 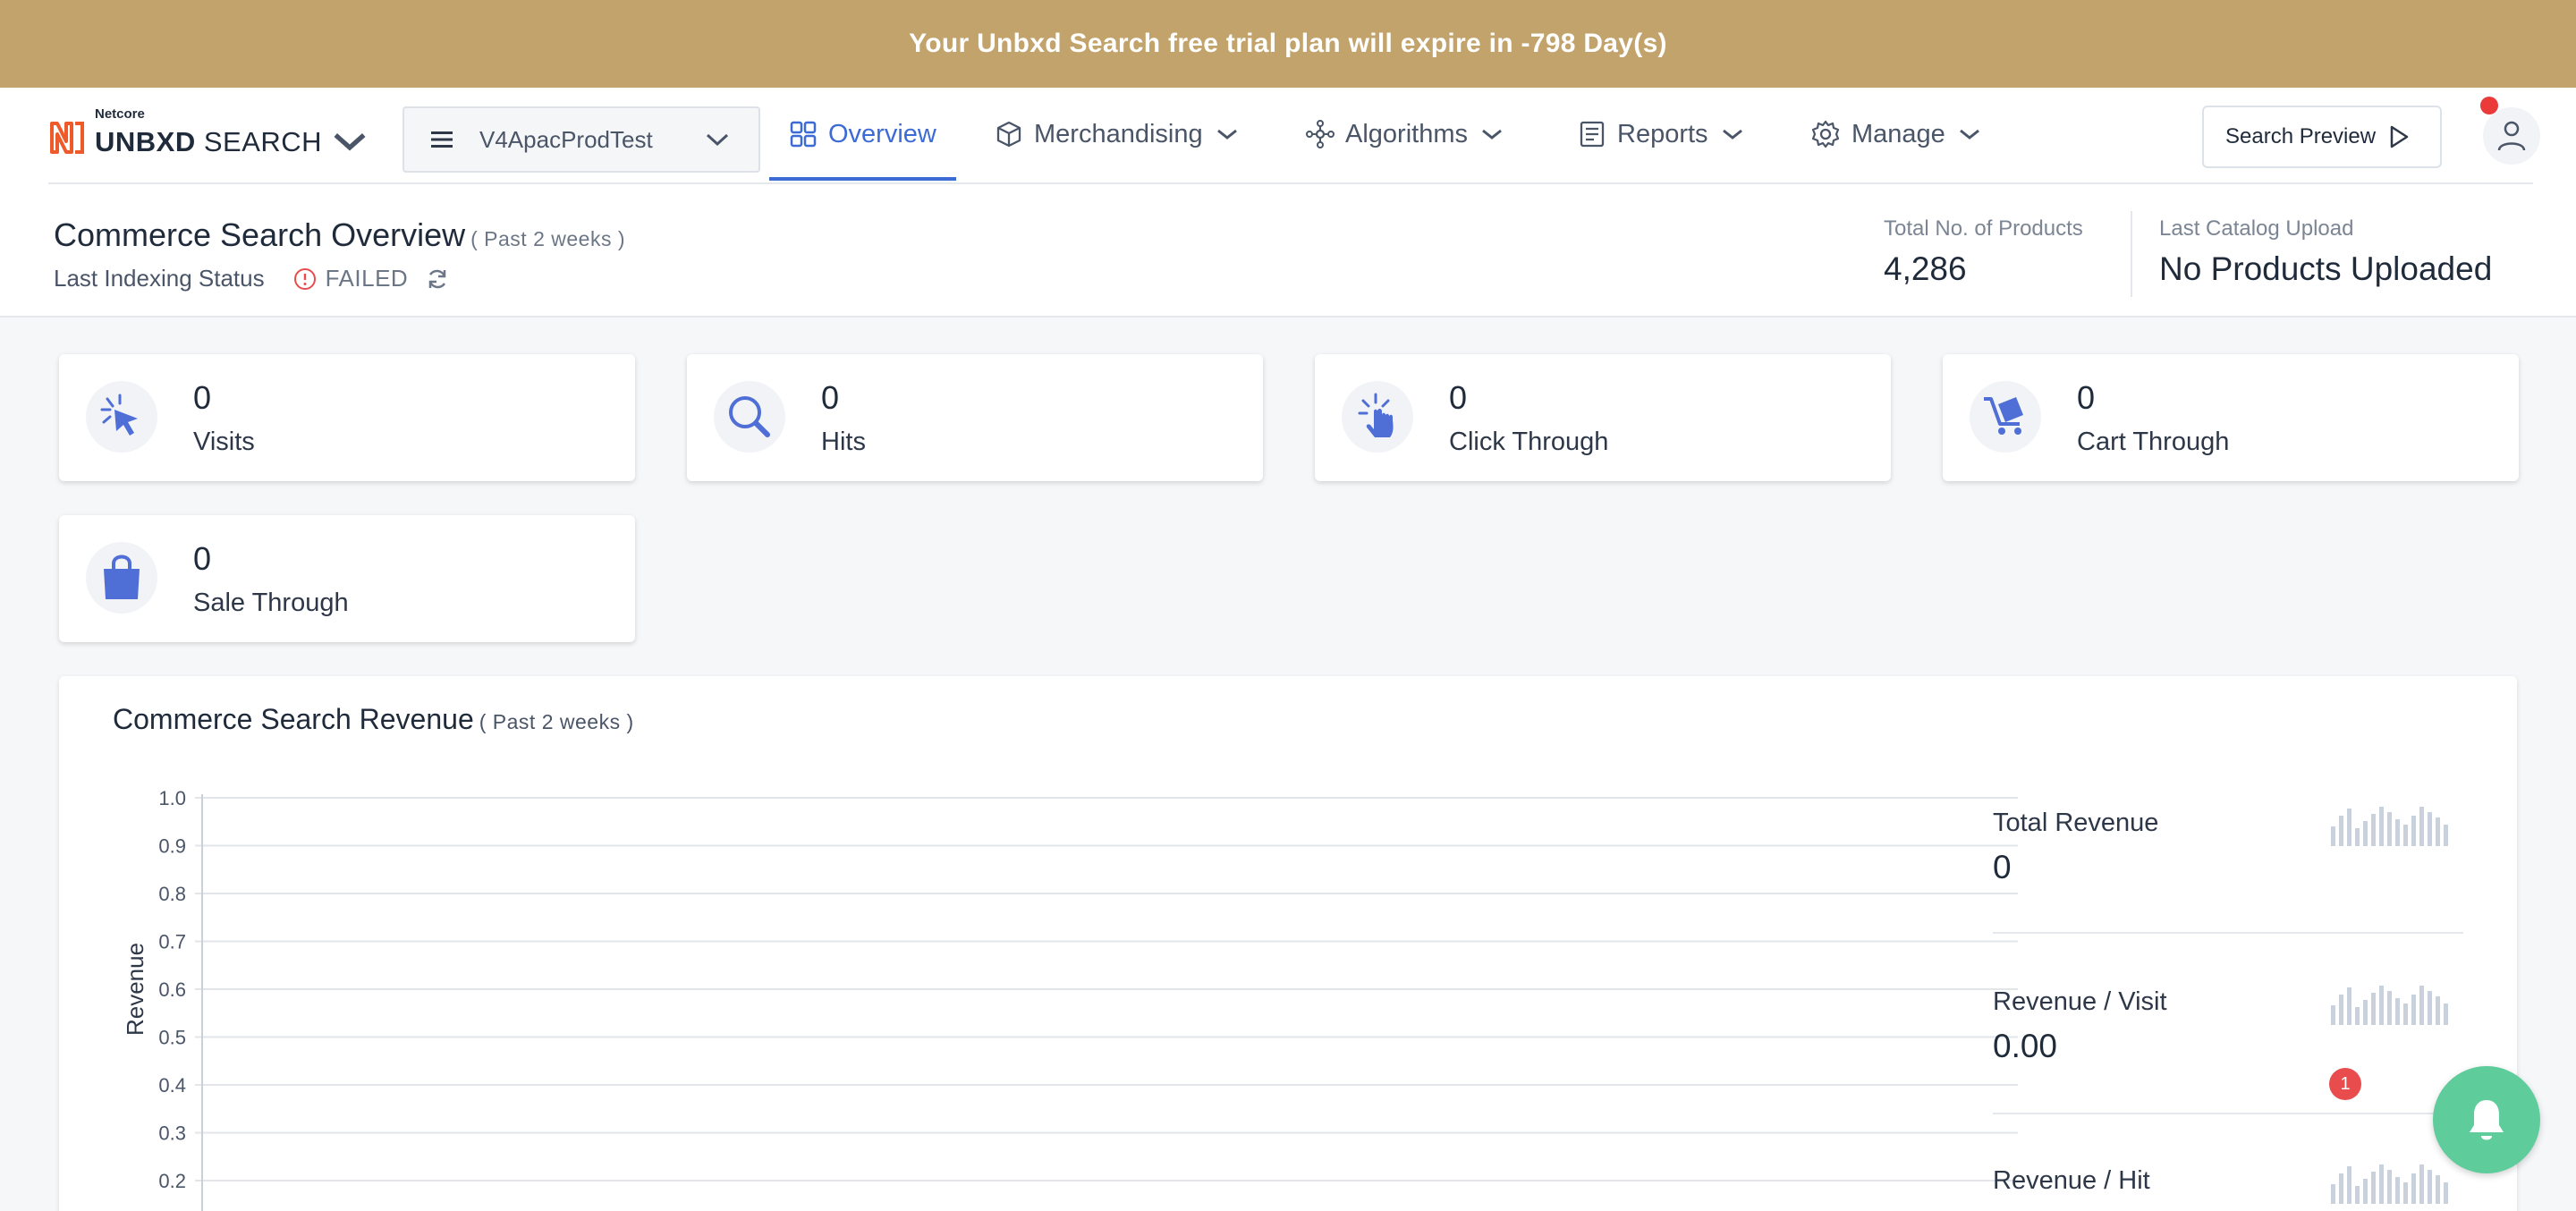 I want to click on total-products-label: Total No. of Products, so click(x=1983, y=228).